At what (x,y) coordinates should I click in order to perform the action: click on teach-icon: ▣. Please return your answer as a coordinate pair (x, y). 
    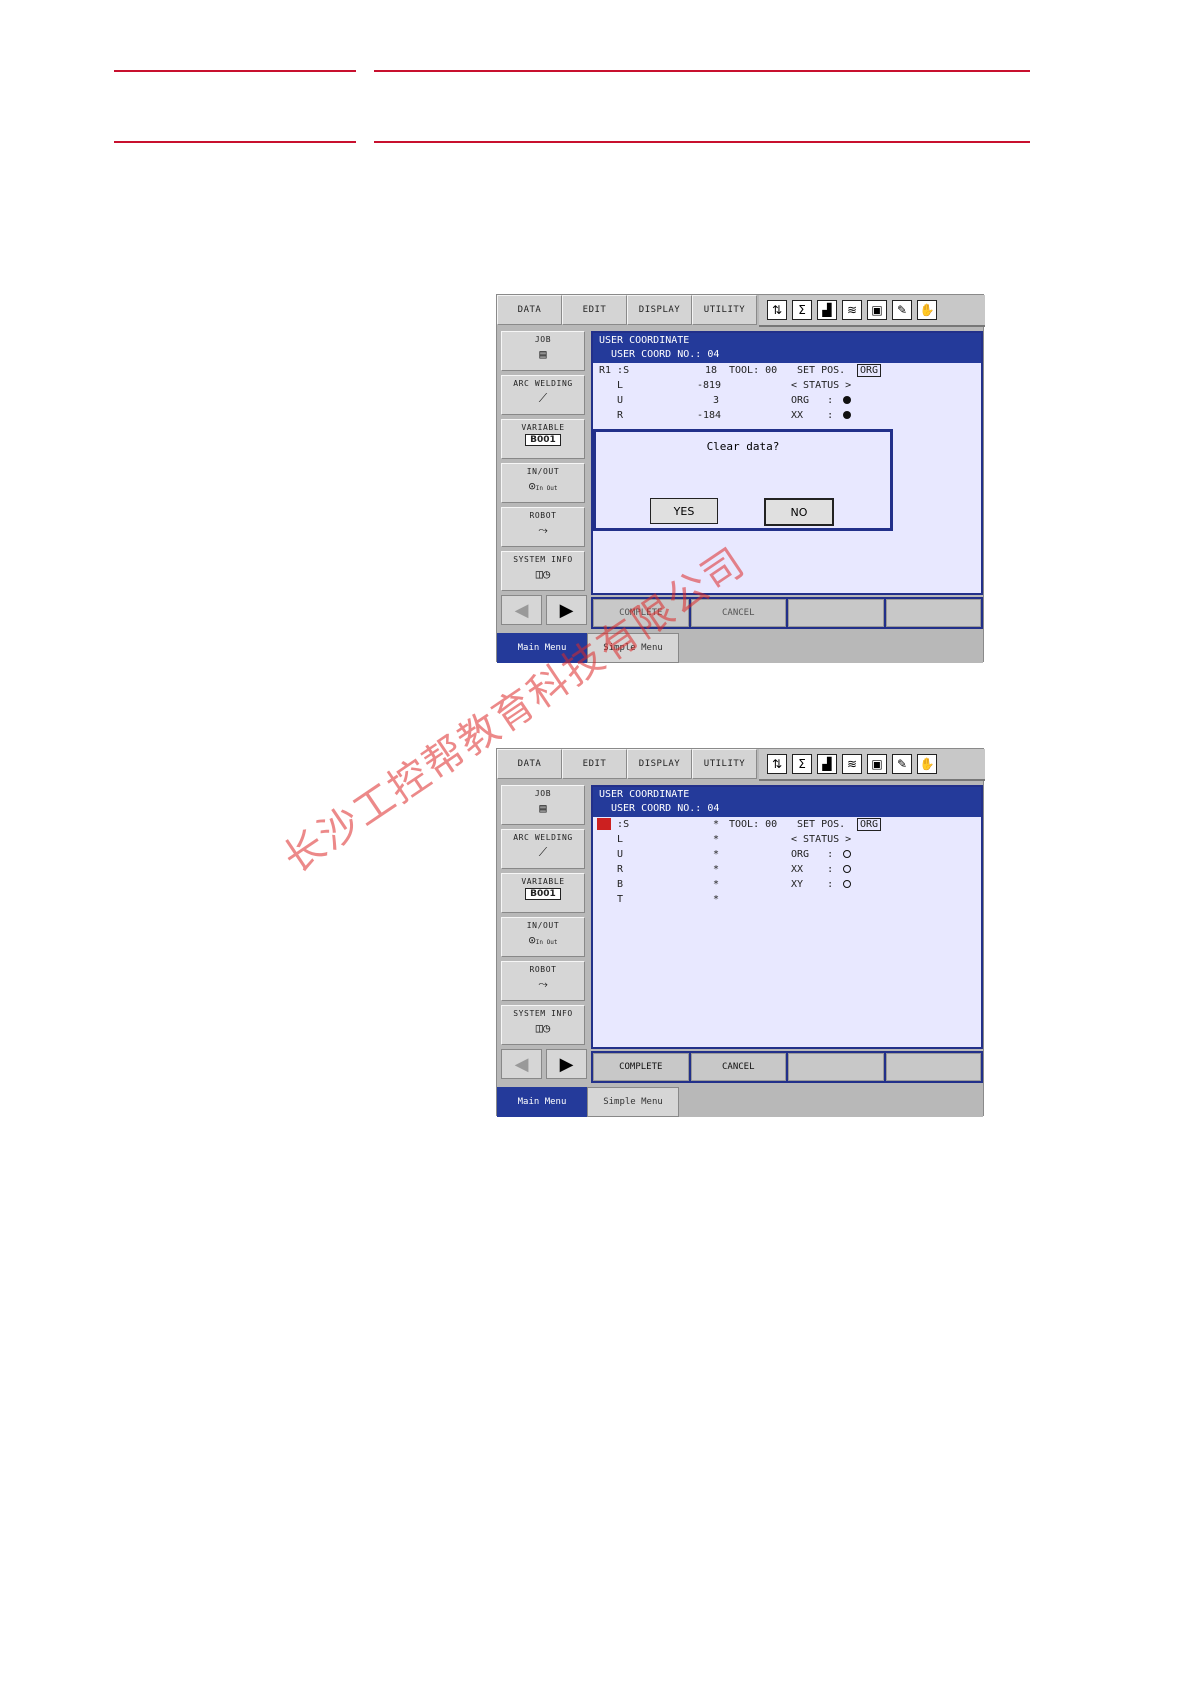
    Looking at the image, I should click on (877, 764).